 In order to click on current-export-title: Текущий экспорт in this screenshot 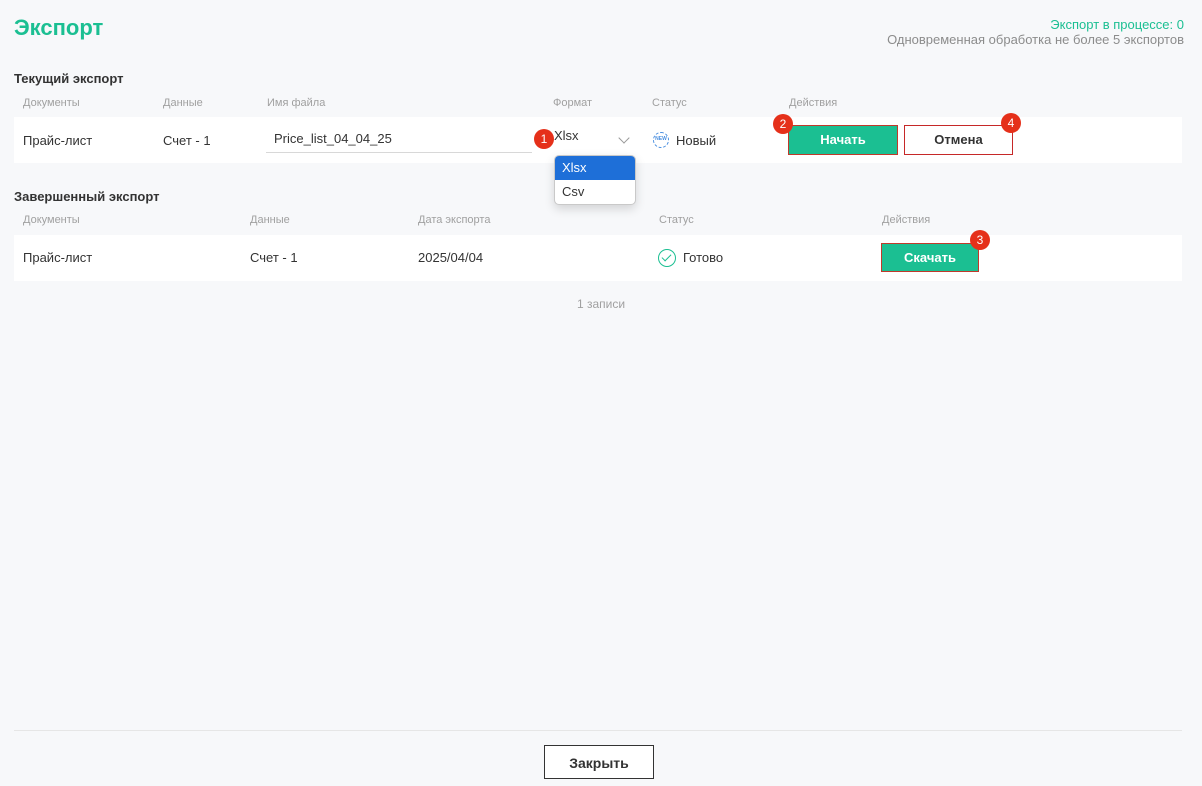, I will do `click(69, 78)`.